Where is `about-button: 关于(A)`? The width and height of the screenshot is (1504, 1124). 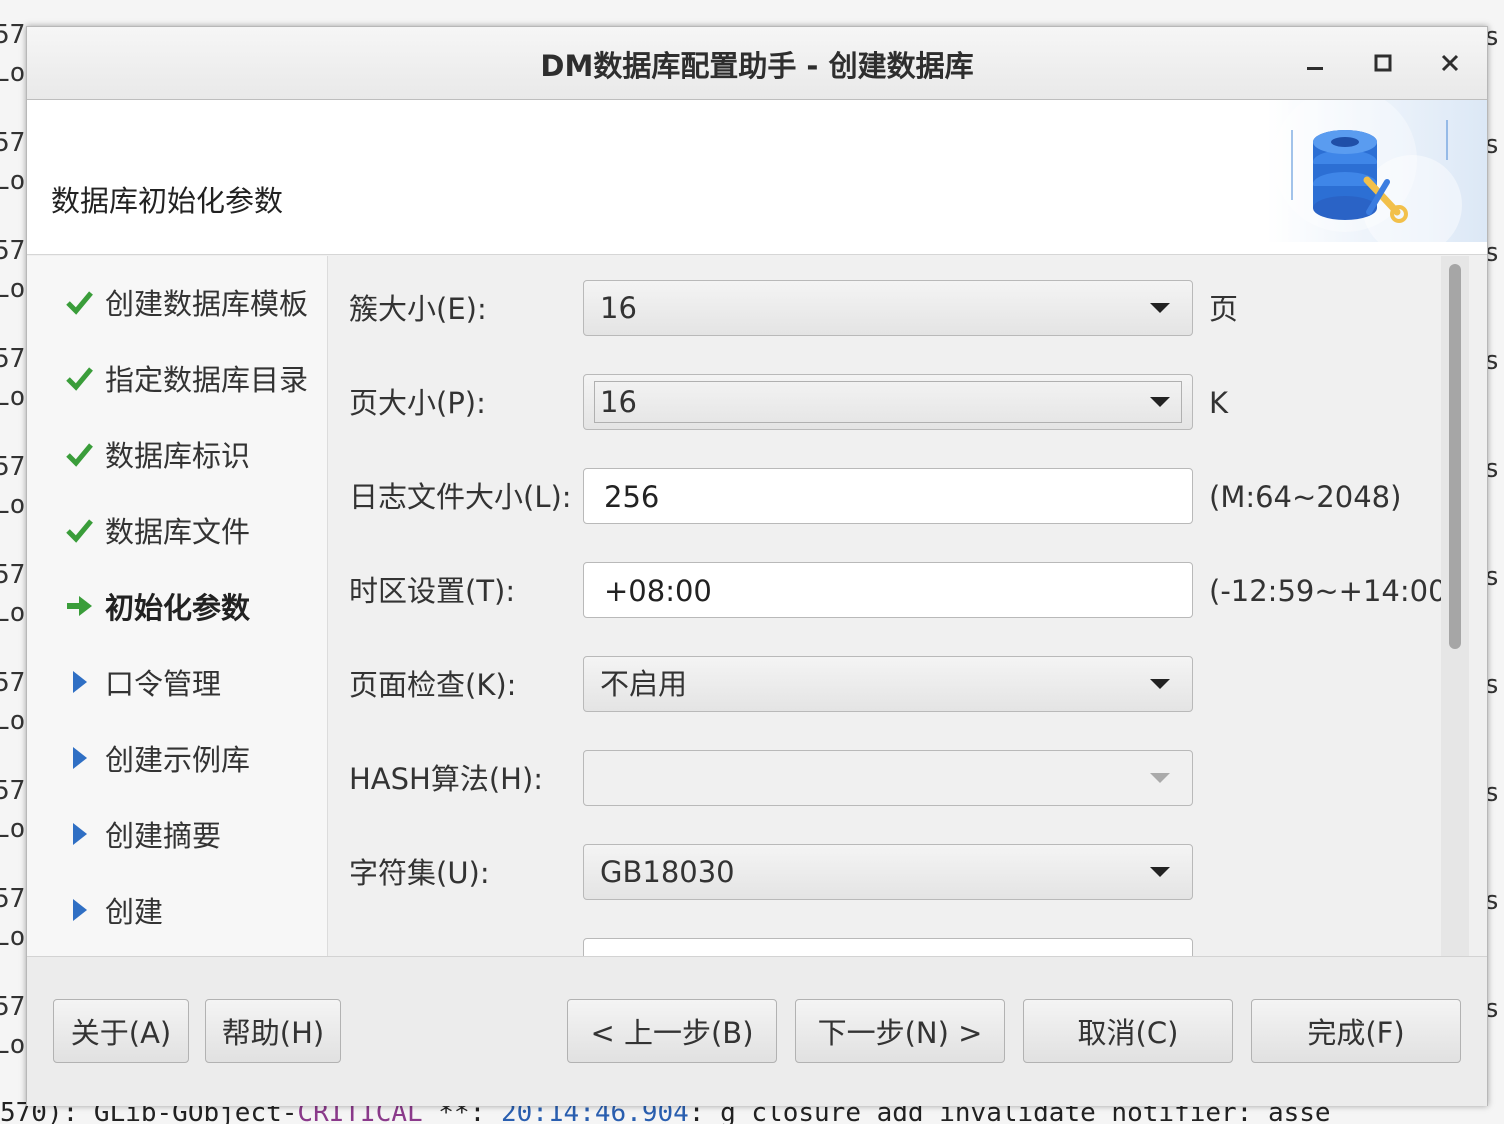
about-button: 关于(A) is located at coordinates (121, 1031).